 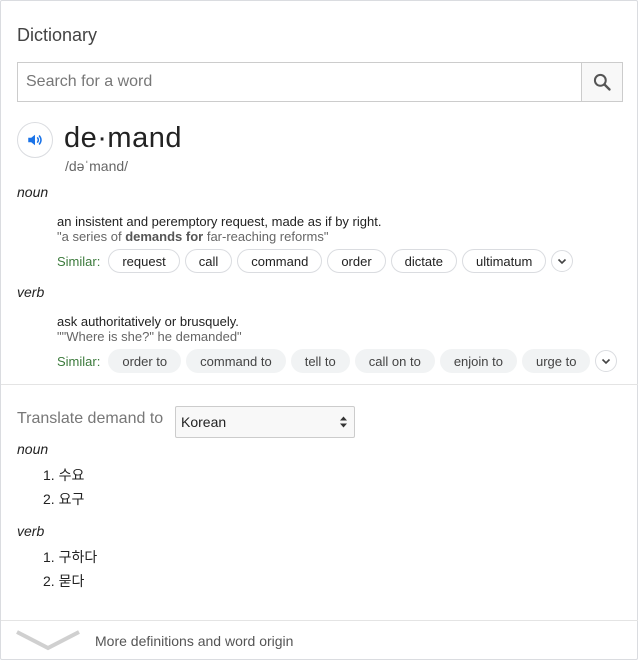 I want to click on more-definitions-link: More definitions and word origin, so click(x=194, y=641).